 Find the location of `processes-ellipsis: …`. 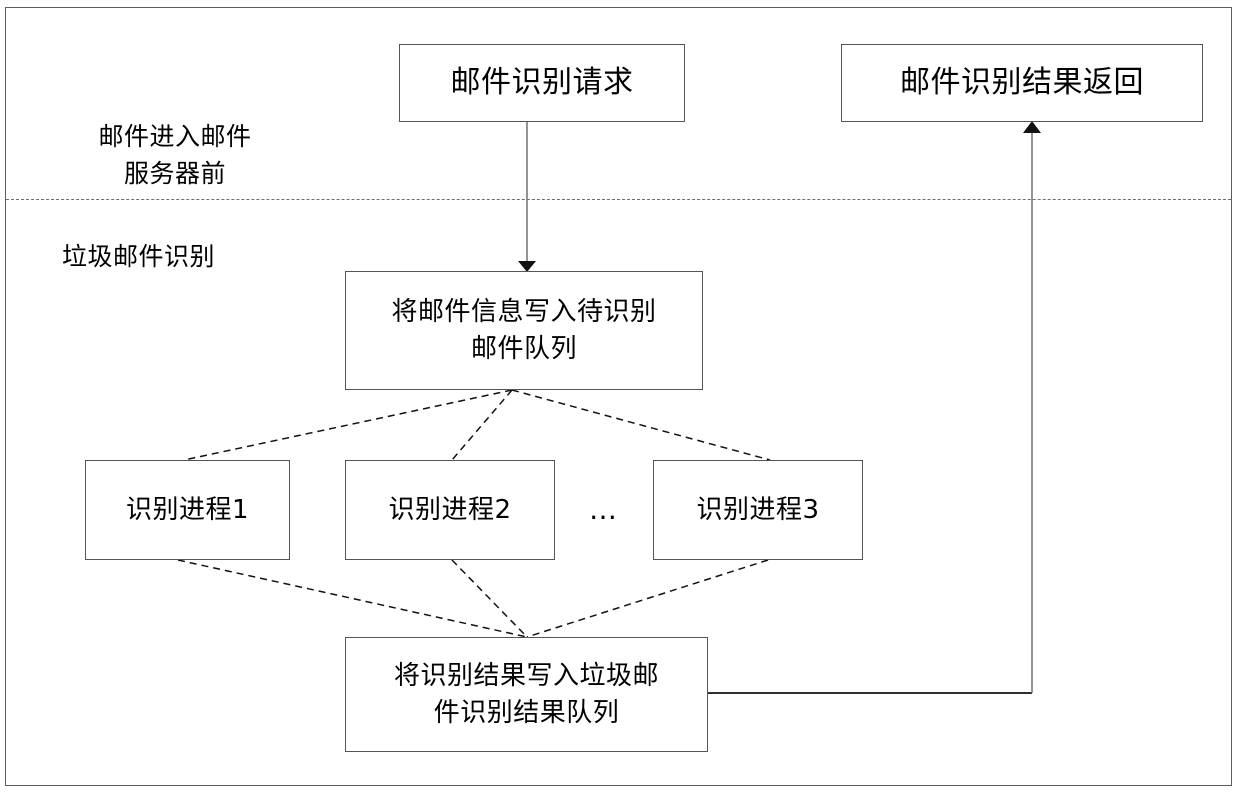

processes-ellipsis: … is located at coordinates (604, 509).